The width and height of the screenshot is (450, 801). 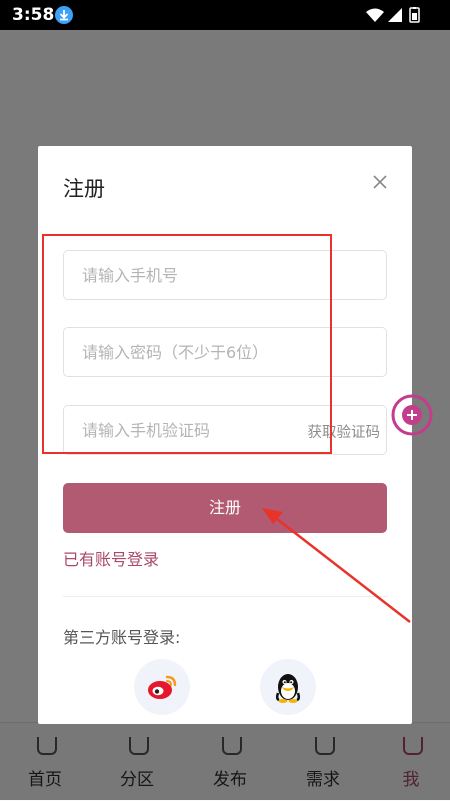 I want to click on phone-input, so click(x=225, y=275).